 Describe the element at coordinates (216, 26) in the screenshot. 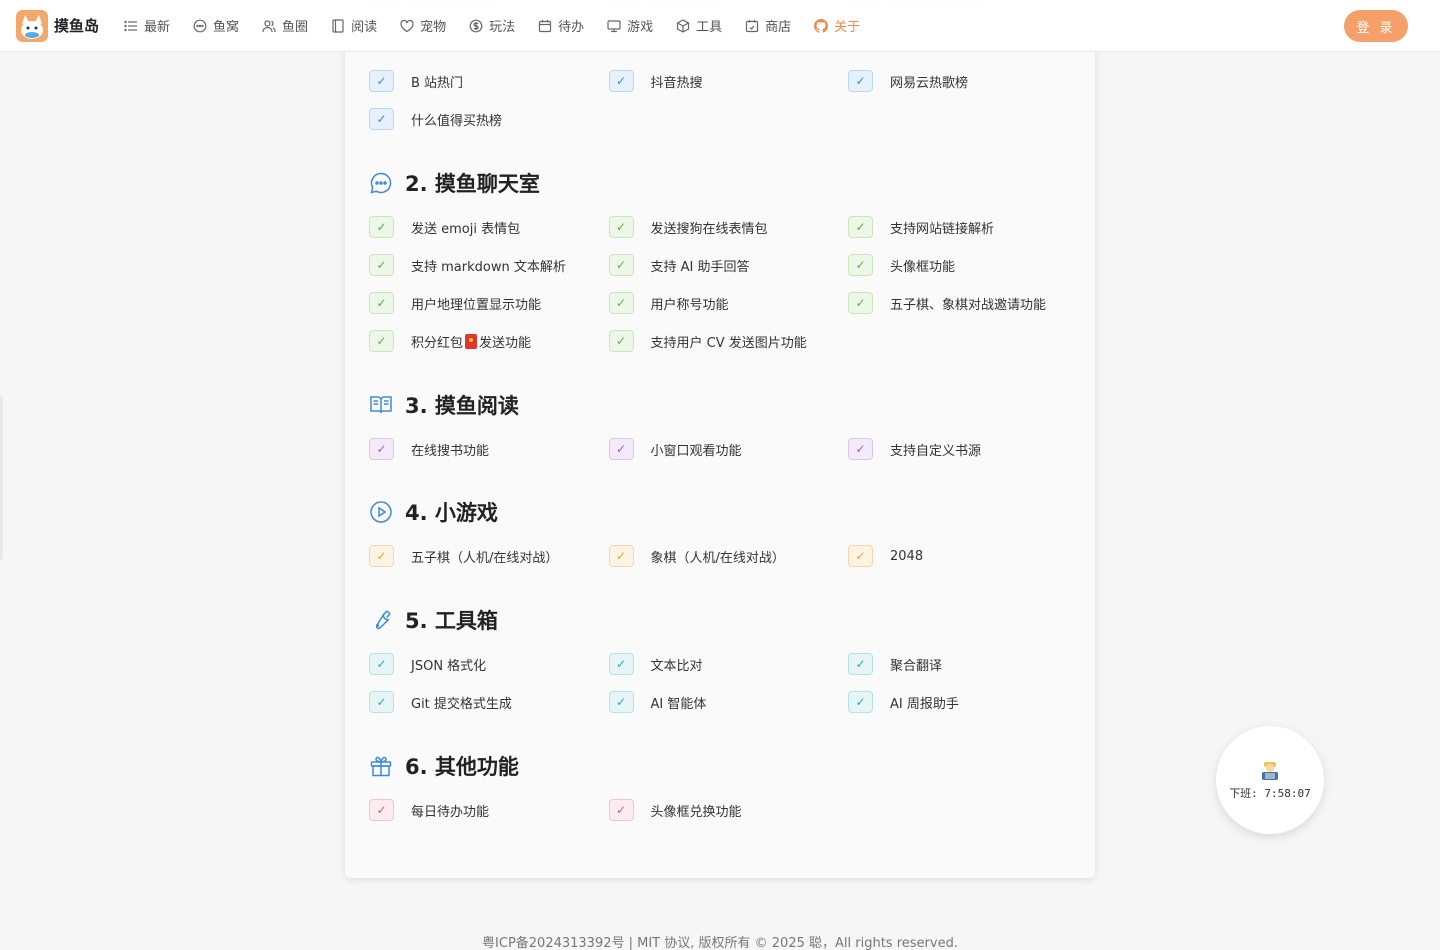

I see `nav-item-fishnest: 鱼窝` at that location.